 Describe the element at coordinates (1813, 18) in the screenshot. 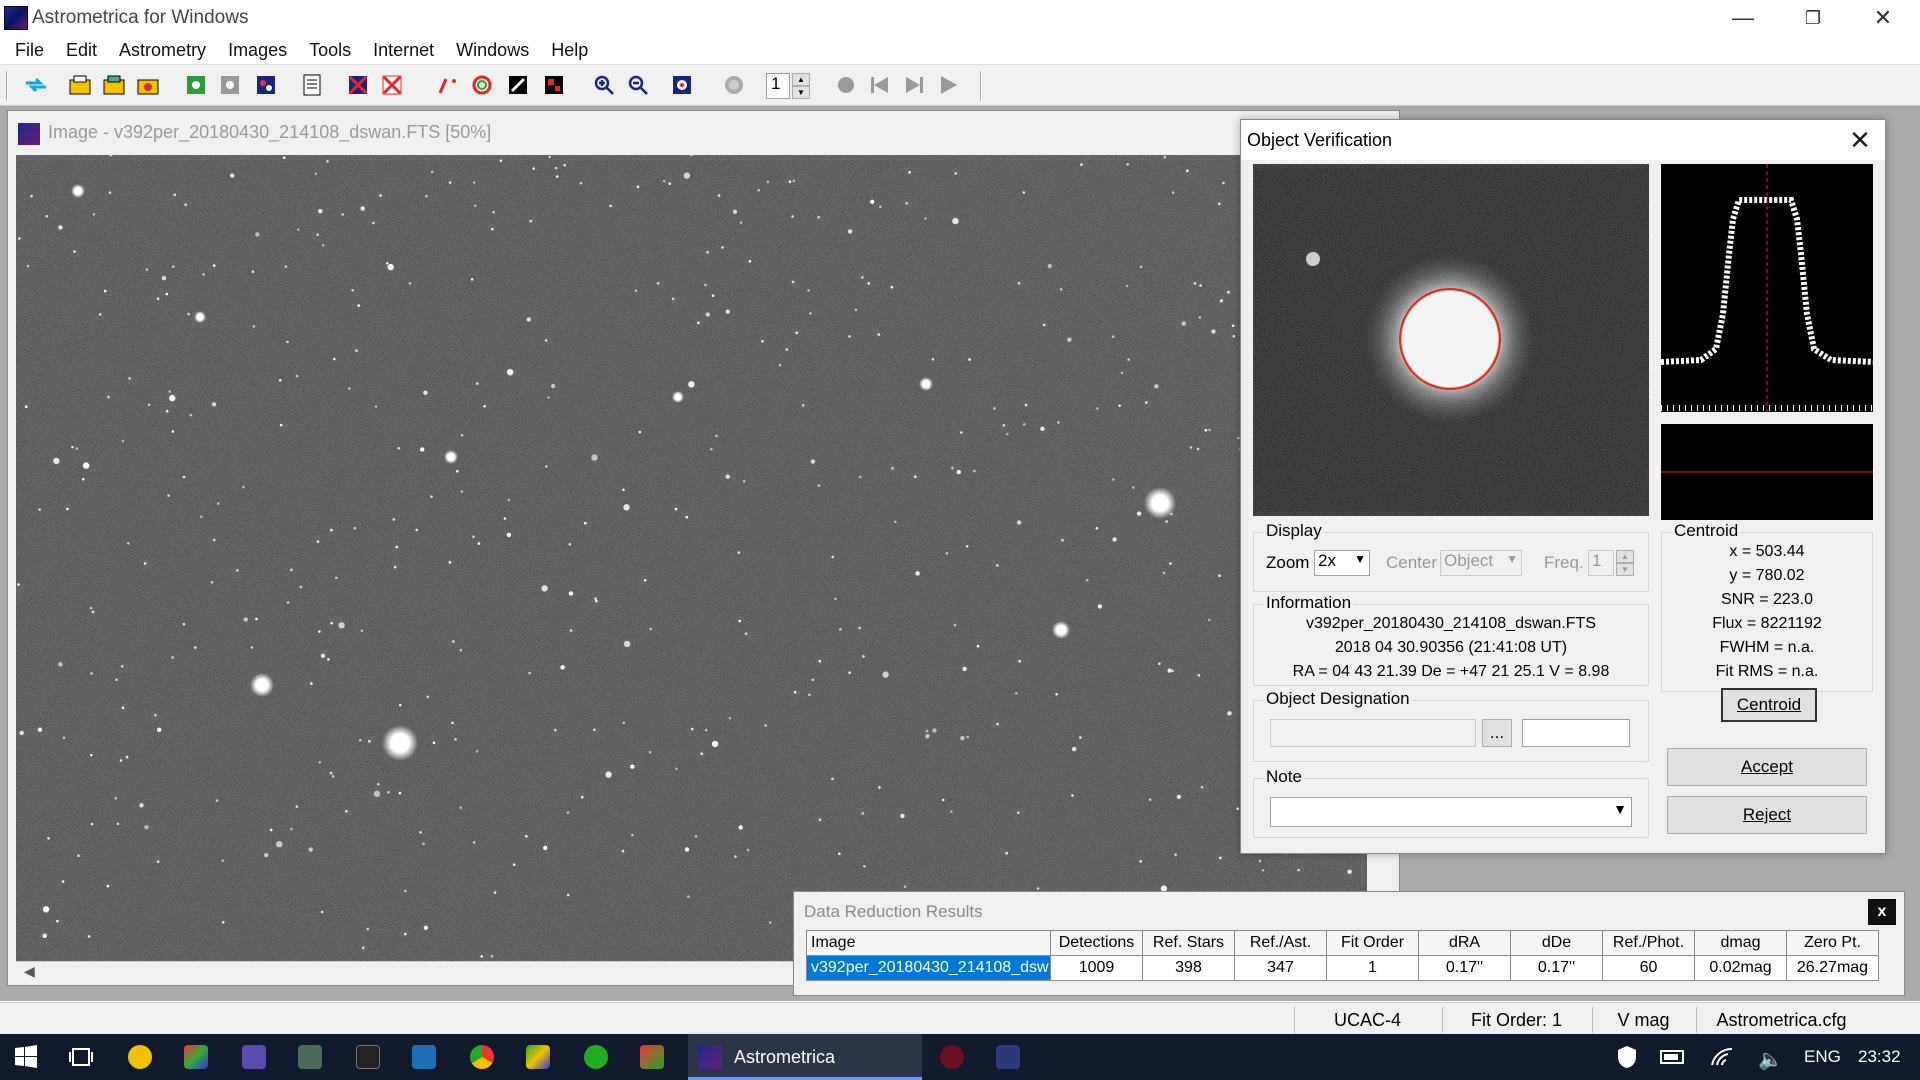

I see `restore-button: ❐` at that location.